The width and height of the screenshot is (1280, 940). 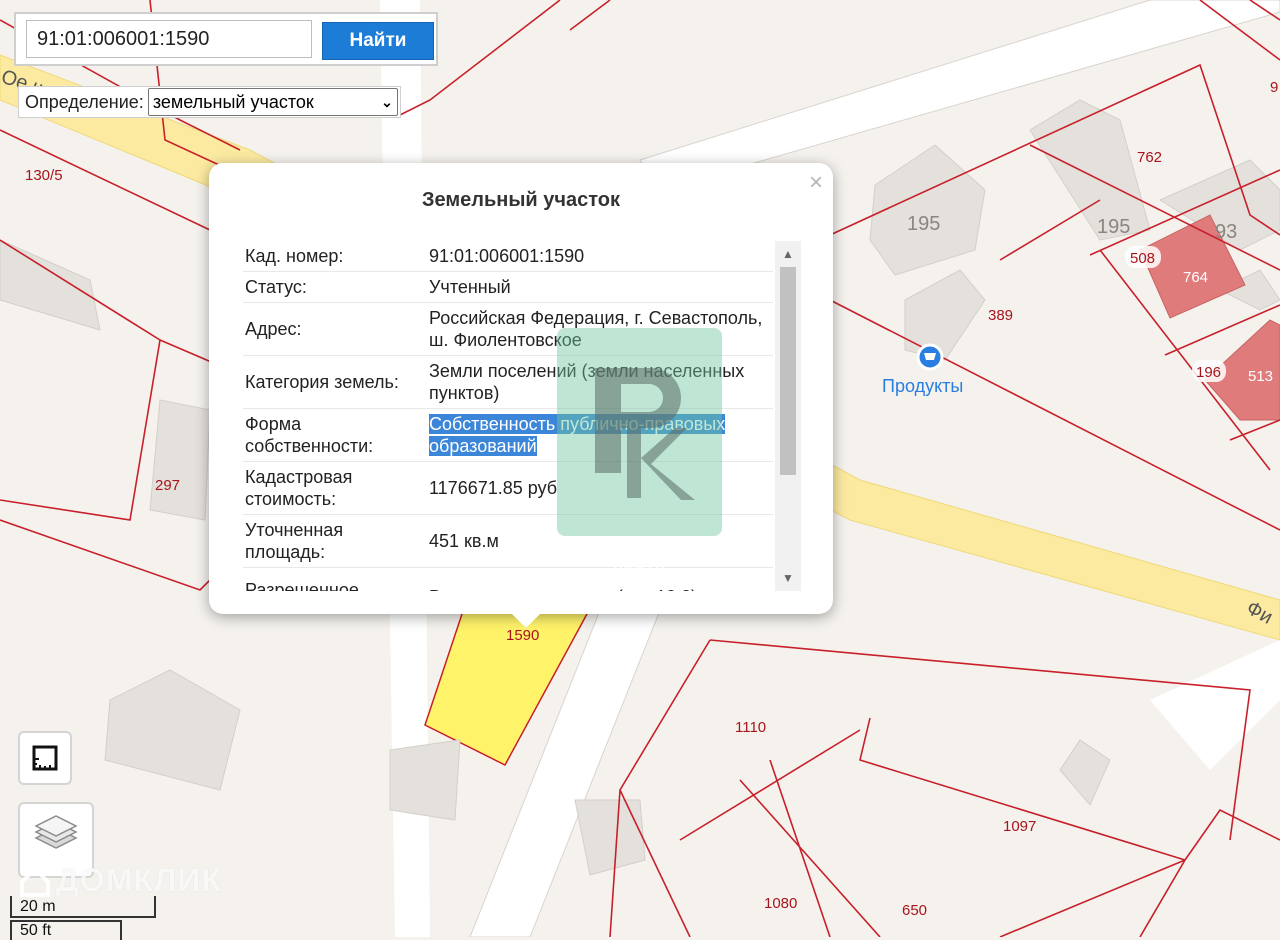 I want to click on poi-label: Продукты, so click(x=922, y=386).